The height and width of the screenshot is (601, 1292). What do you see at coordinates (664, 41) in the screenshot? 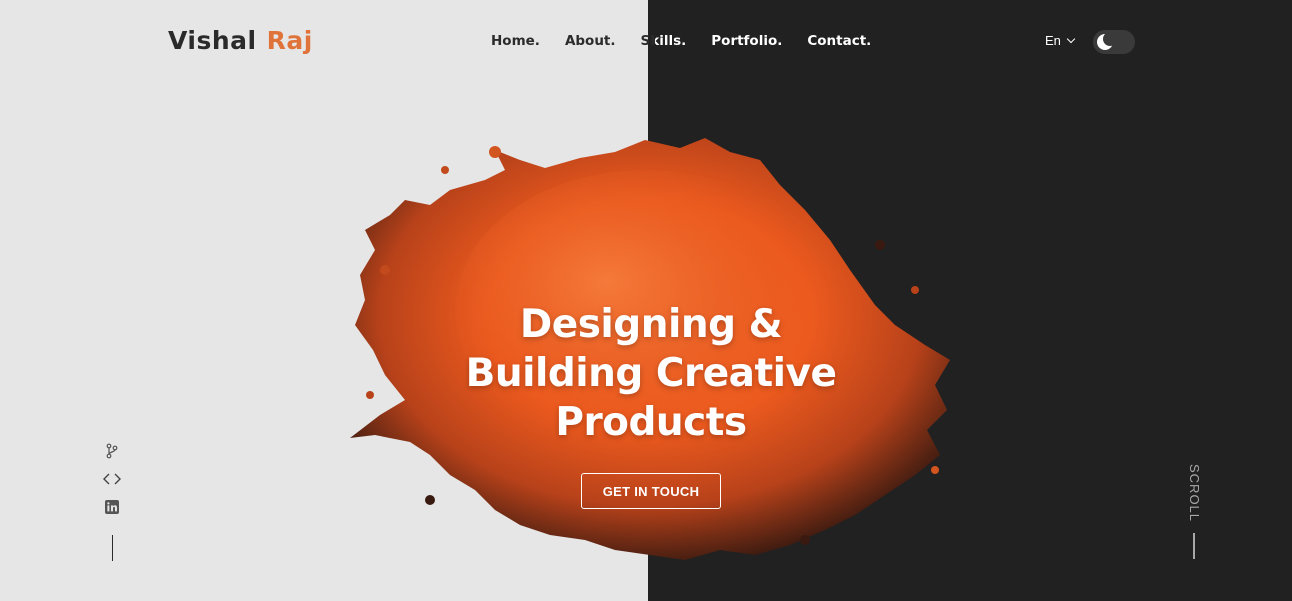
I see `nav-skills: Skills.` at bounding box center [664, 41].